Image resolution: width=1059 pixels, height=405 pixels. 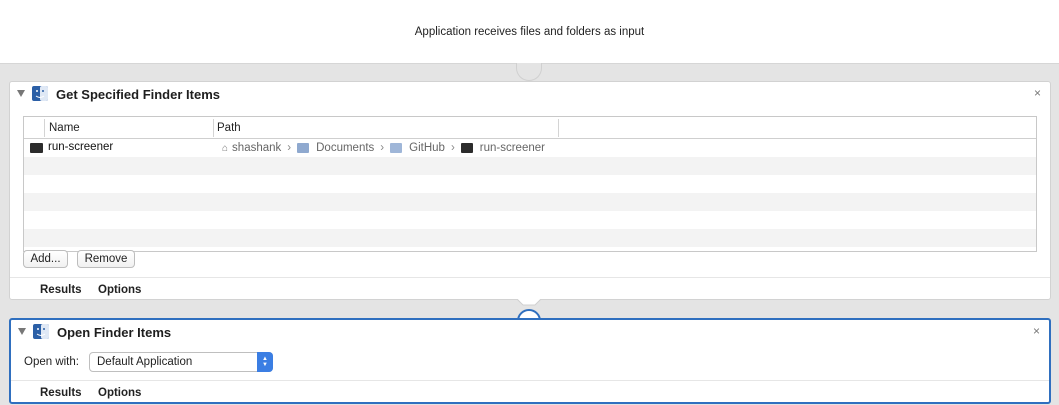 What do you see at coordinates (145, 362) in the screenshot?
I see `open-with-value: Default Application` at bounding box center [145, 362].